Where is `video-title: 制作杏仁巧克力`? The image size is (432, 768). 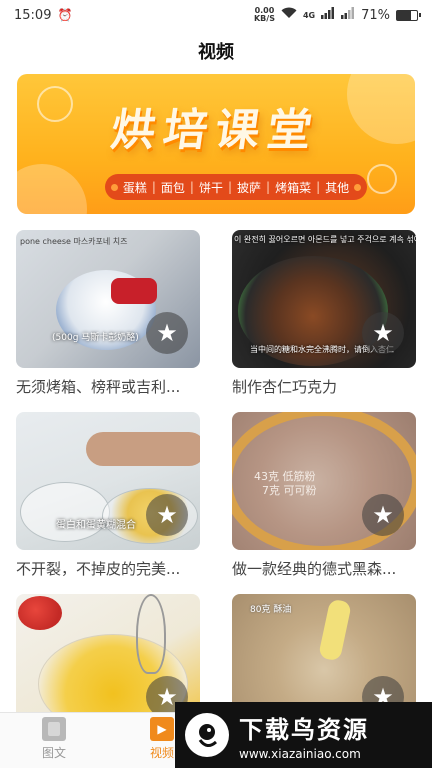 video-title: 制作杏仁巧克力 is located at coordinates (324, 386).